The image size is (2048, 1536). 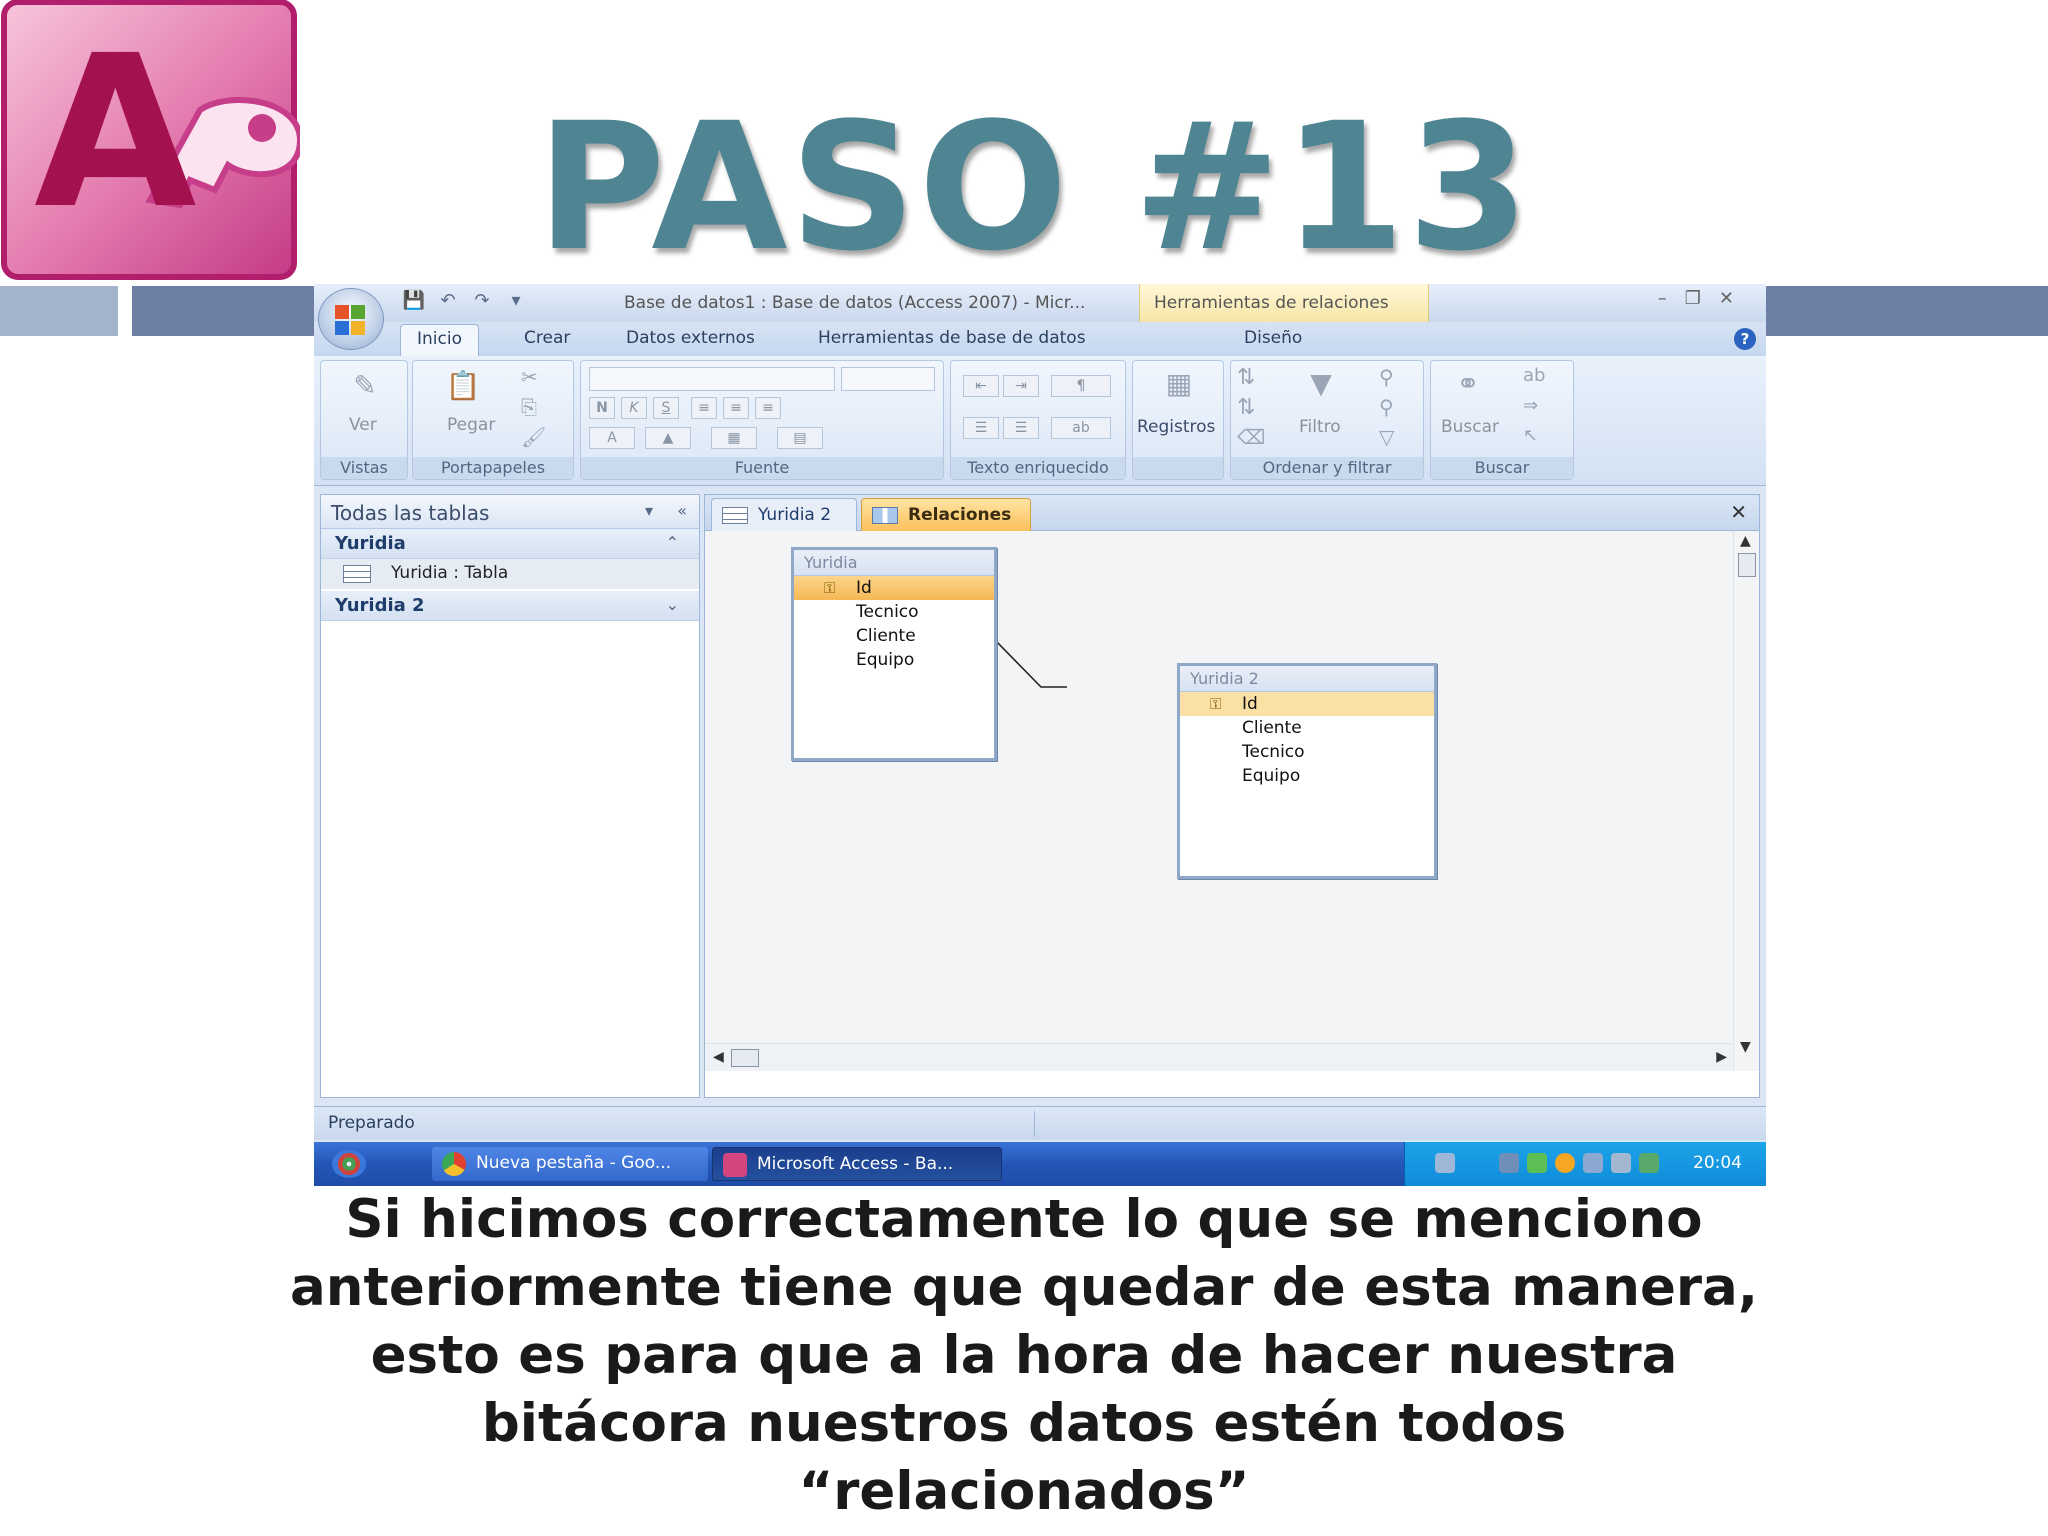 What do you see at coordinates (1246, 407) in the screenshot?
I see `sort-descending-icon: ⇅` at bounding box center [1246, 407].